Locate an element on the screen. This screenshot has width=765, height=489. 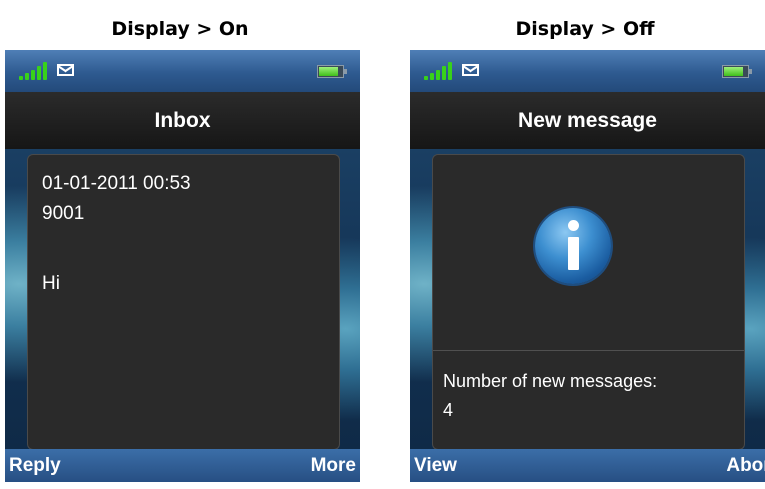
info-icon is located at coordinates (573, 246).